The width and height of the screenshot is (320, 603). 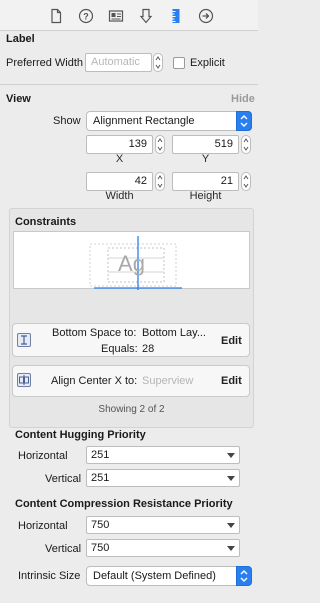 I want to click on compression-title: Content Compression Resistance Priority, so click(x=124, y=504).